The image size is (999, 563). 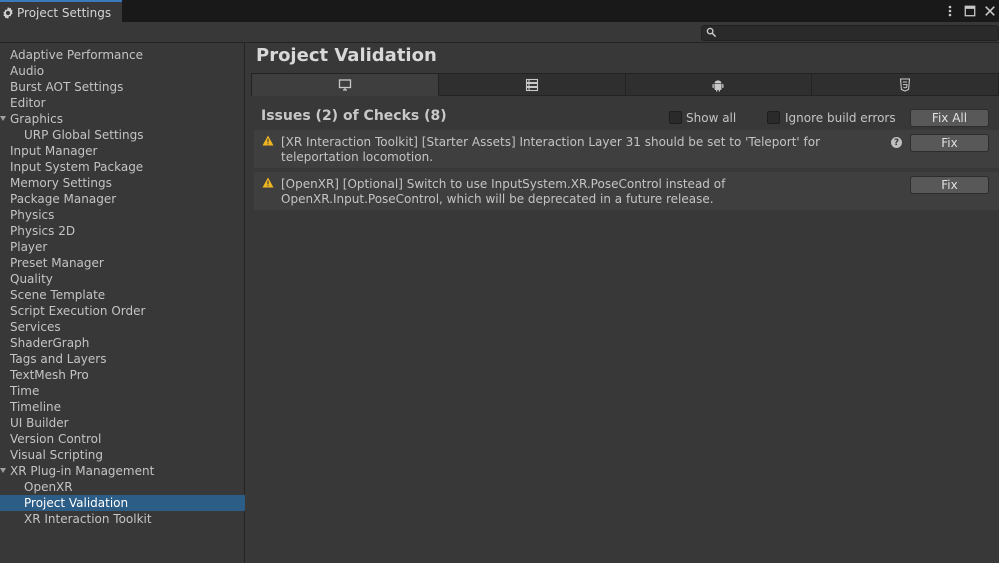 I want to click on kebab-menu-icon, so click(x=950, y=11).